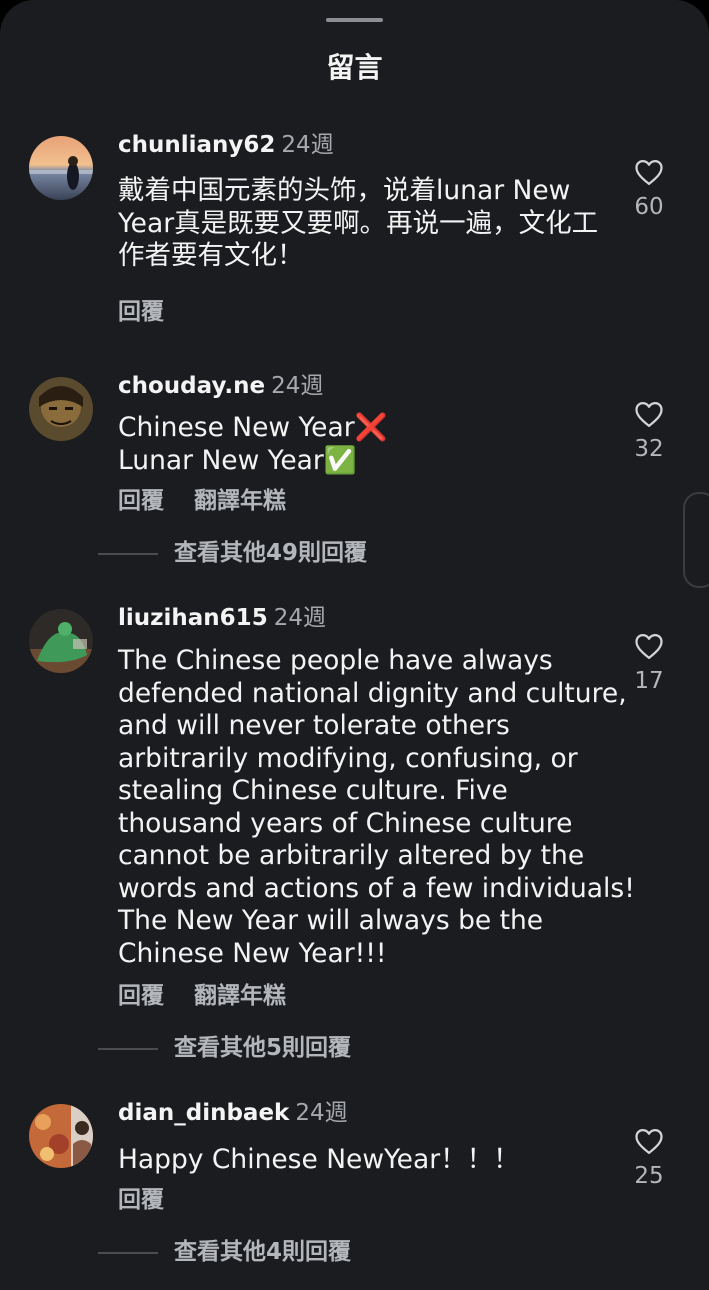 The width and height of the screenshot is (709, 1290). What do you see at coordinates (203, 1113) in the screenshot?
I see `comment-username: dian_dinbaek` at bounding box center [203, 1113].